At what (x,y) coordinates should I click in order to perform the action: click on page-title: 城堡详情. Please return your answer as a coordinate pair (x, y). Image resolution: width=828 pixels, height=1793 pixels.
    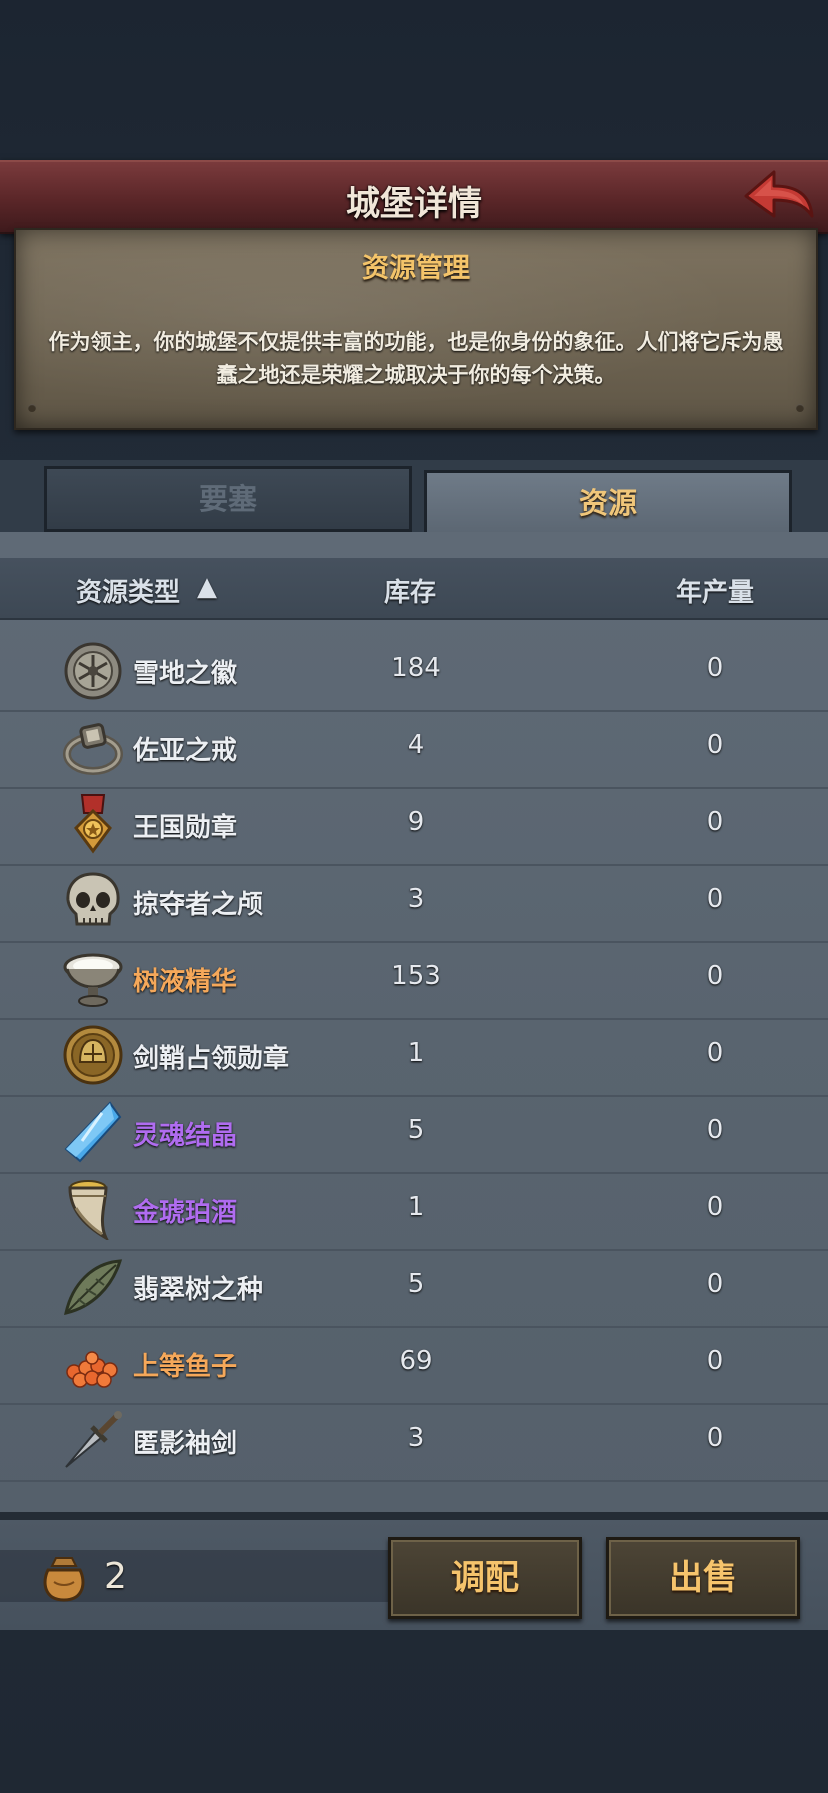
    Looking at the image, I should click on (414, 204).